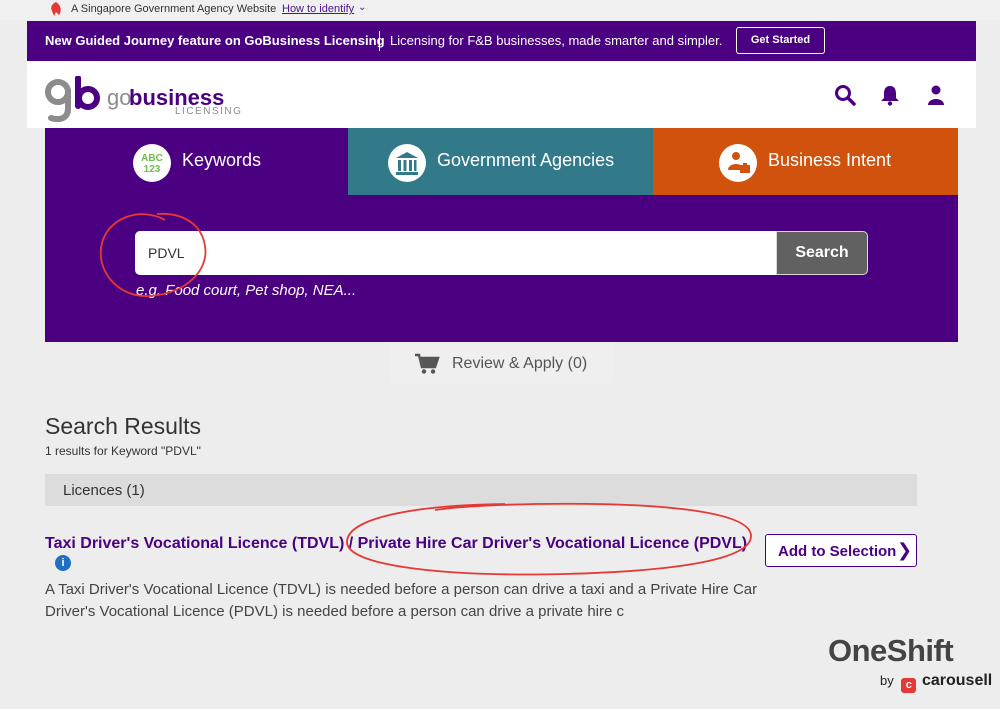  What do you see at coordinates (318, 9) in the screenshot?
I see `how-to-identify-link: How to identify` at bounding box center [318, 9].